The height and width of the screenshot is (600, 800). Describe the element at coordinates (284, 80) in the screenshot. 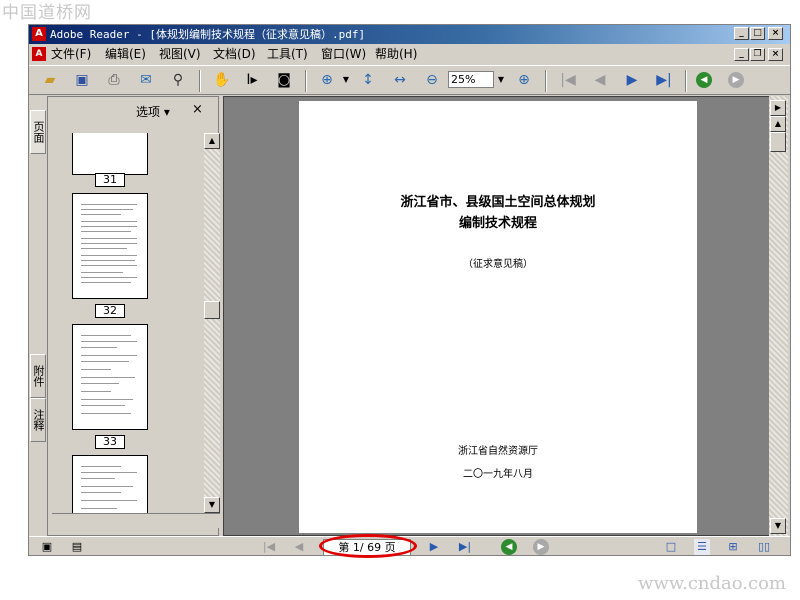

I see `snapshot-icon: ◙` at that location.